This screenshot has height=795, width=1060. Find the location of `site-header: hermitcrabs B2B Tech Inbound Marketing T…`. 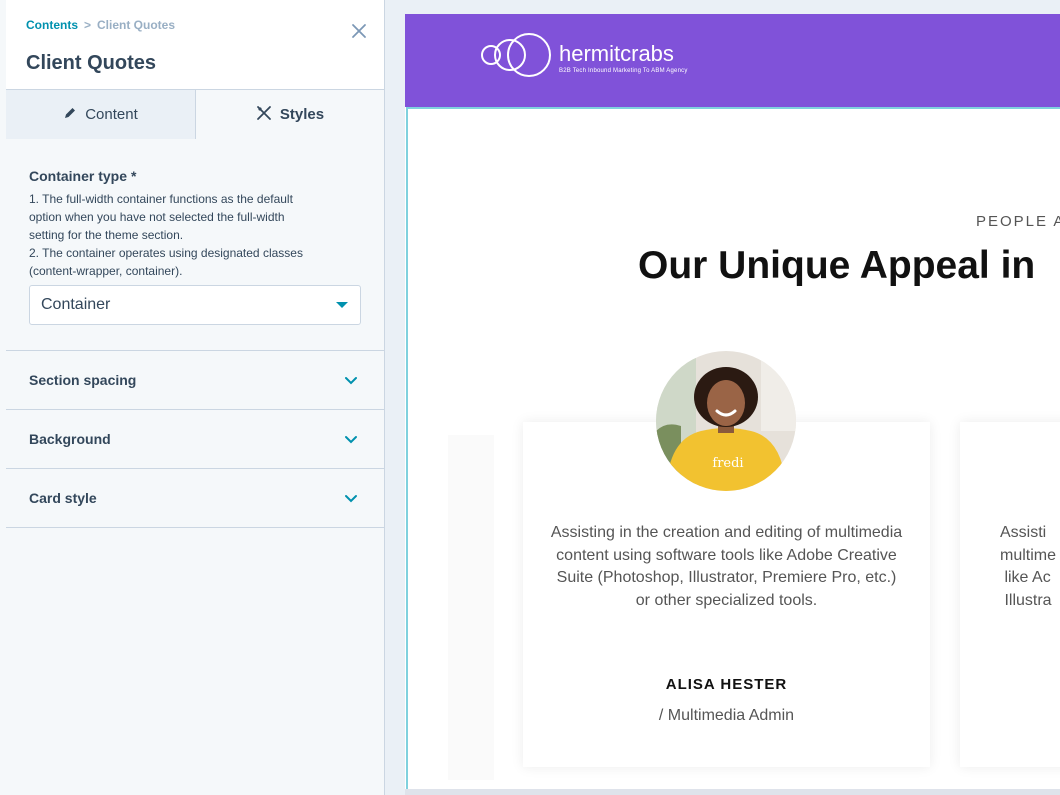

site-header: hermitcrabs B2B Tech Inbound Marketing T… is located at coordinates (732, 60).